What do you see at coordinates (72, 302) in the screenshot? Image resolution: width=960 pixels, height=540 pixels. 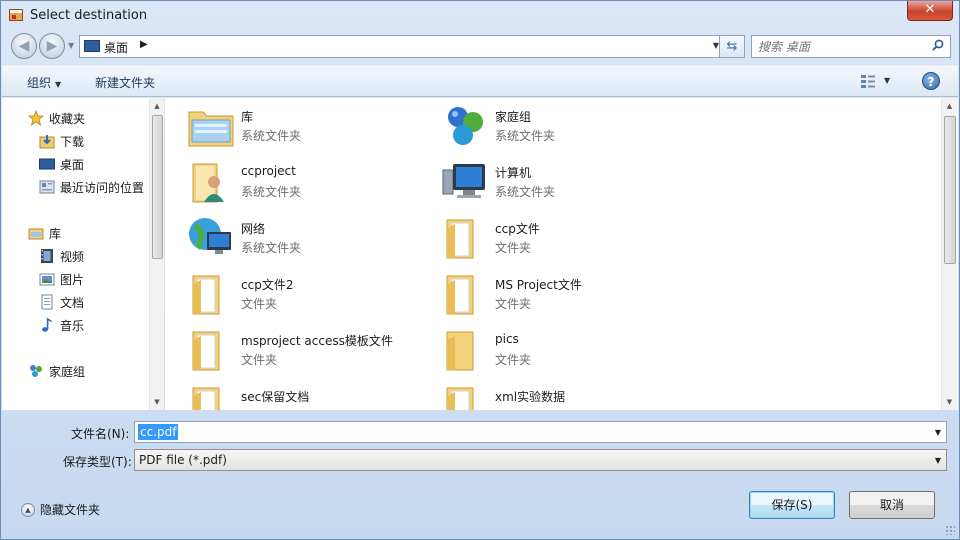 I see `sidebar-item-label: 文档` at bounding box center [72, 302].